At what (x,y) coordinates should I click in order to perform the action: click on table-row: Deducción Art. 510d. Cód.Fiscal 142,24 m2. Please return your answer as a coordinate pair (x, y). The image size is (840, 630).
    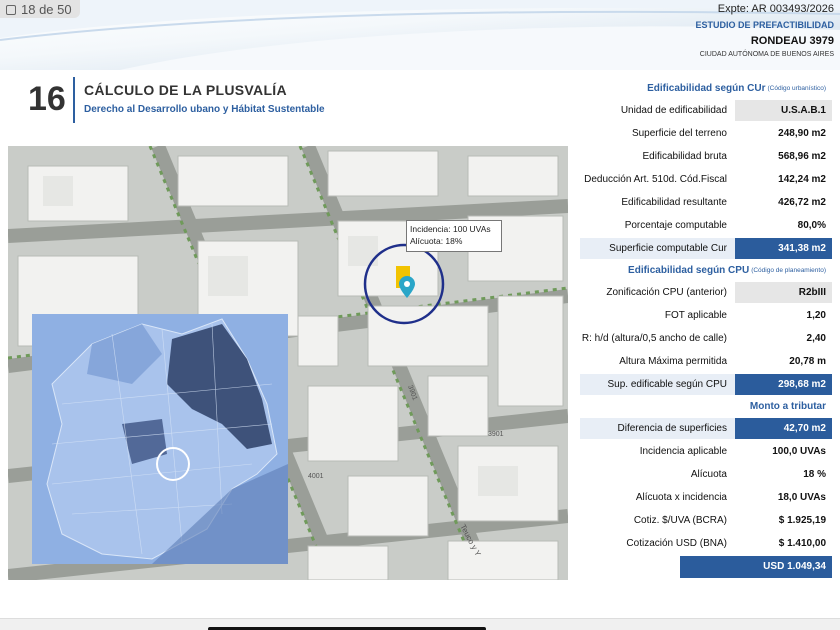
    Looking at the image, I should click on (706, 179).